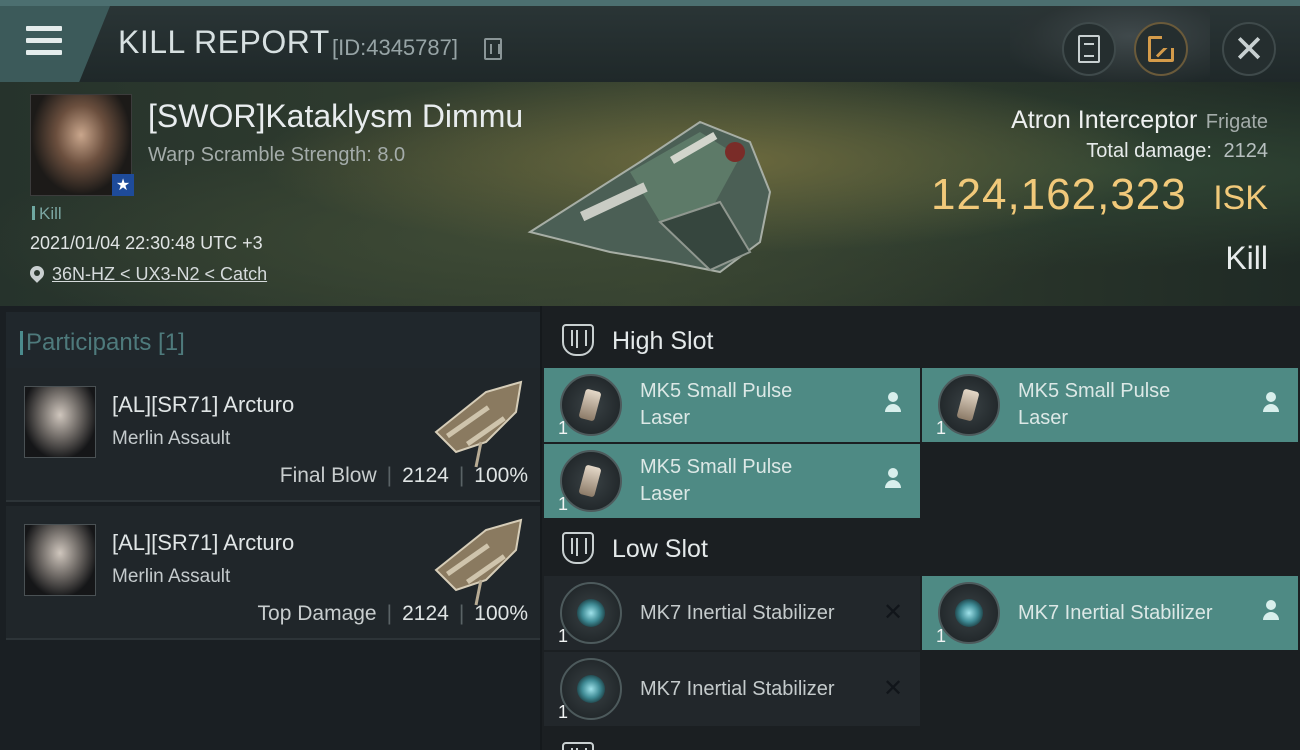 The image size is (1300, 750). Describe the element at coordinates (1246, 151) in the screenshot. I see `total-damage-value: 2124` at that location.